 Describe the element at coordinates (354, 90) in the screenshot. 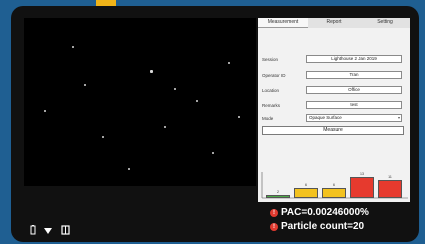

I see `location-field: Office` at that location.